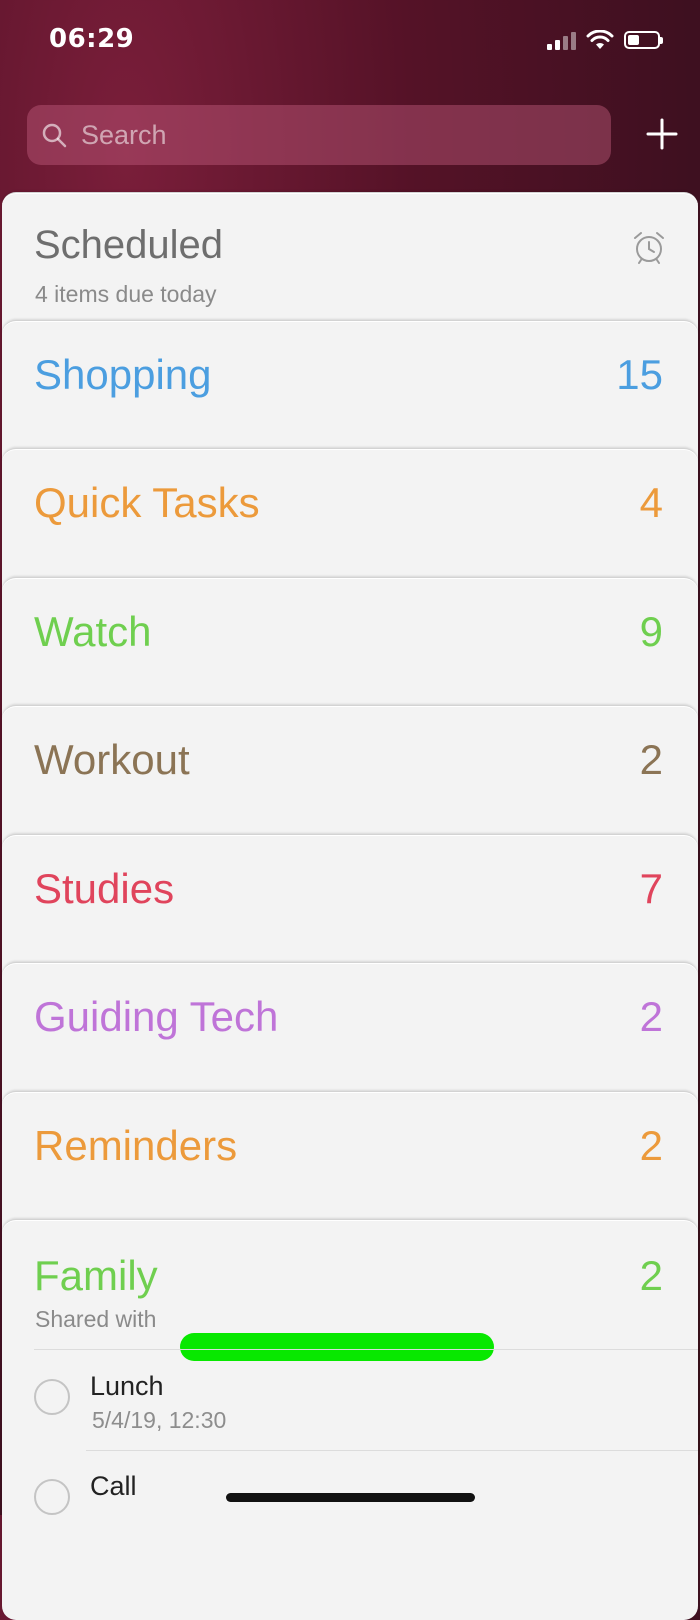 This screenshot has width=700, height=1620. What do you see at coordinates (561, 40) in the screenshot?
I see `cellular-signal-icon` at bounding box center [561, 40].